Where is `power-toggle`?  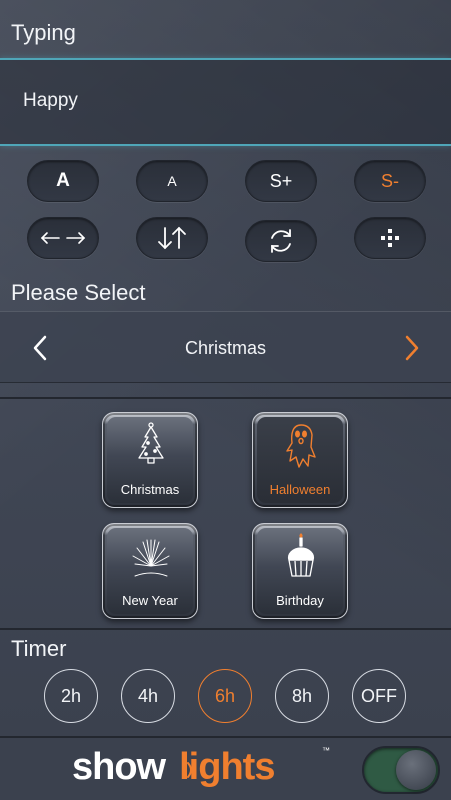
power-toggle is located at coordinates (401, 770).